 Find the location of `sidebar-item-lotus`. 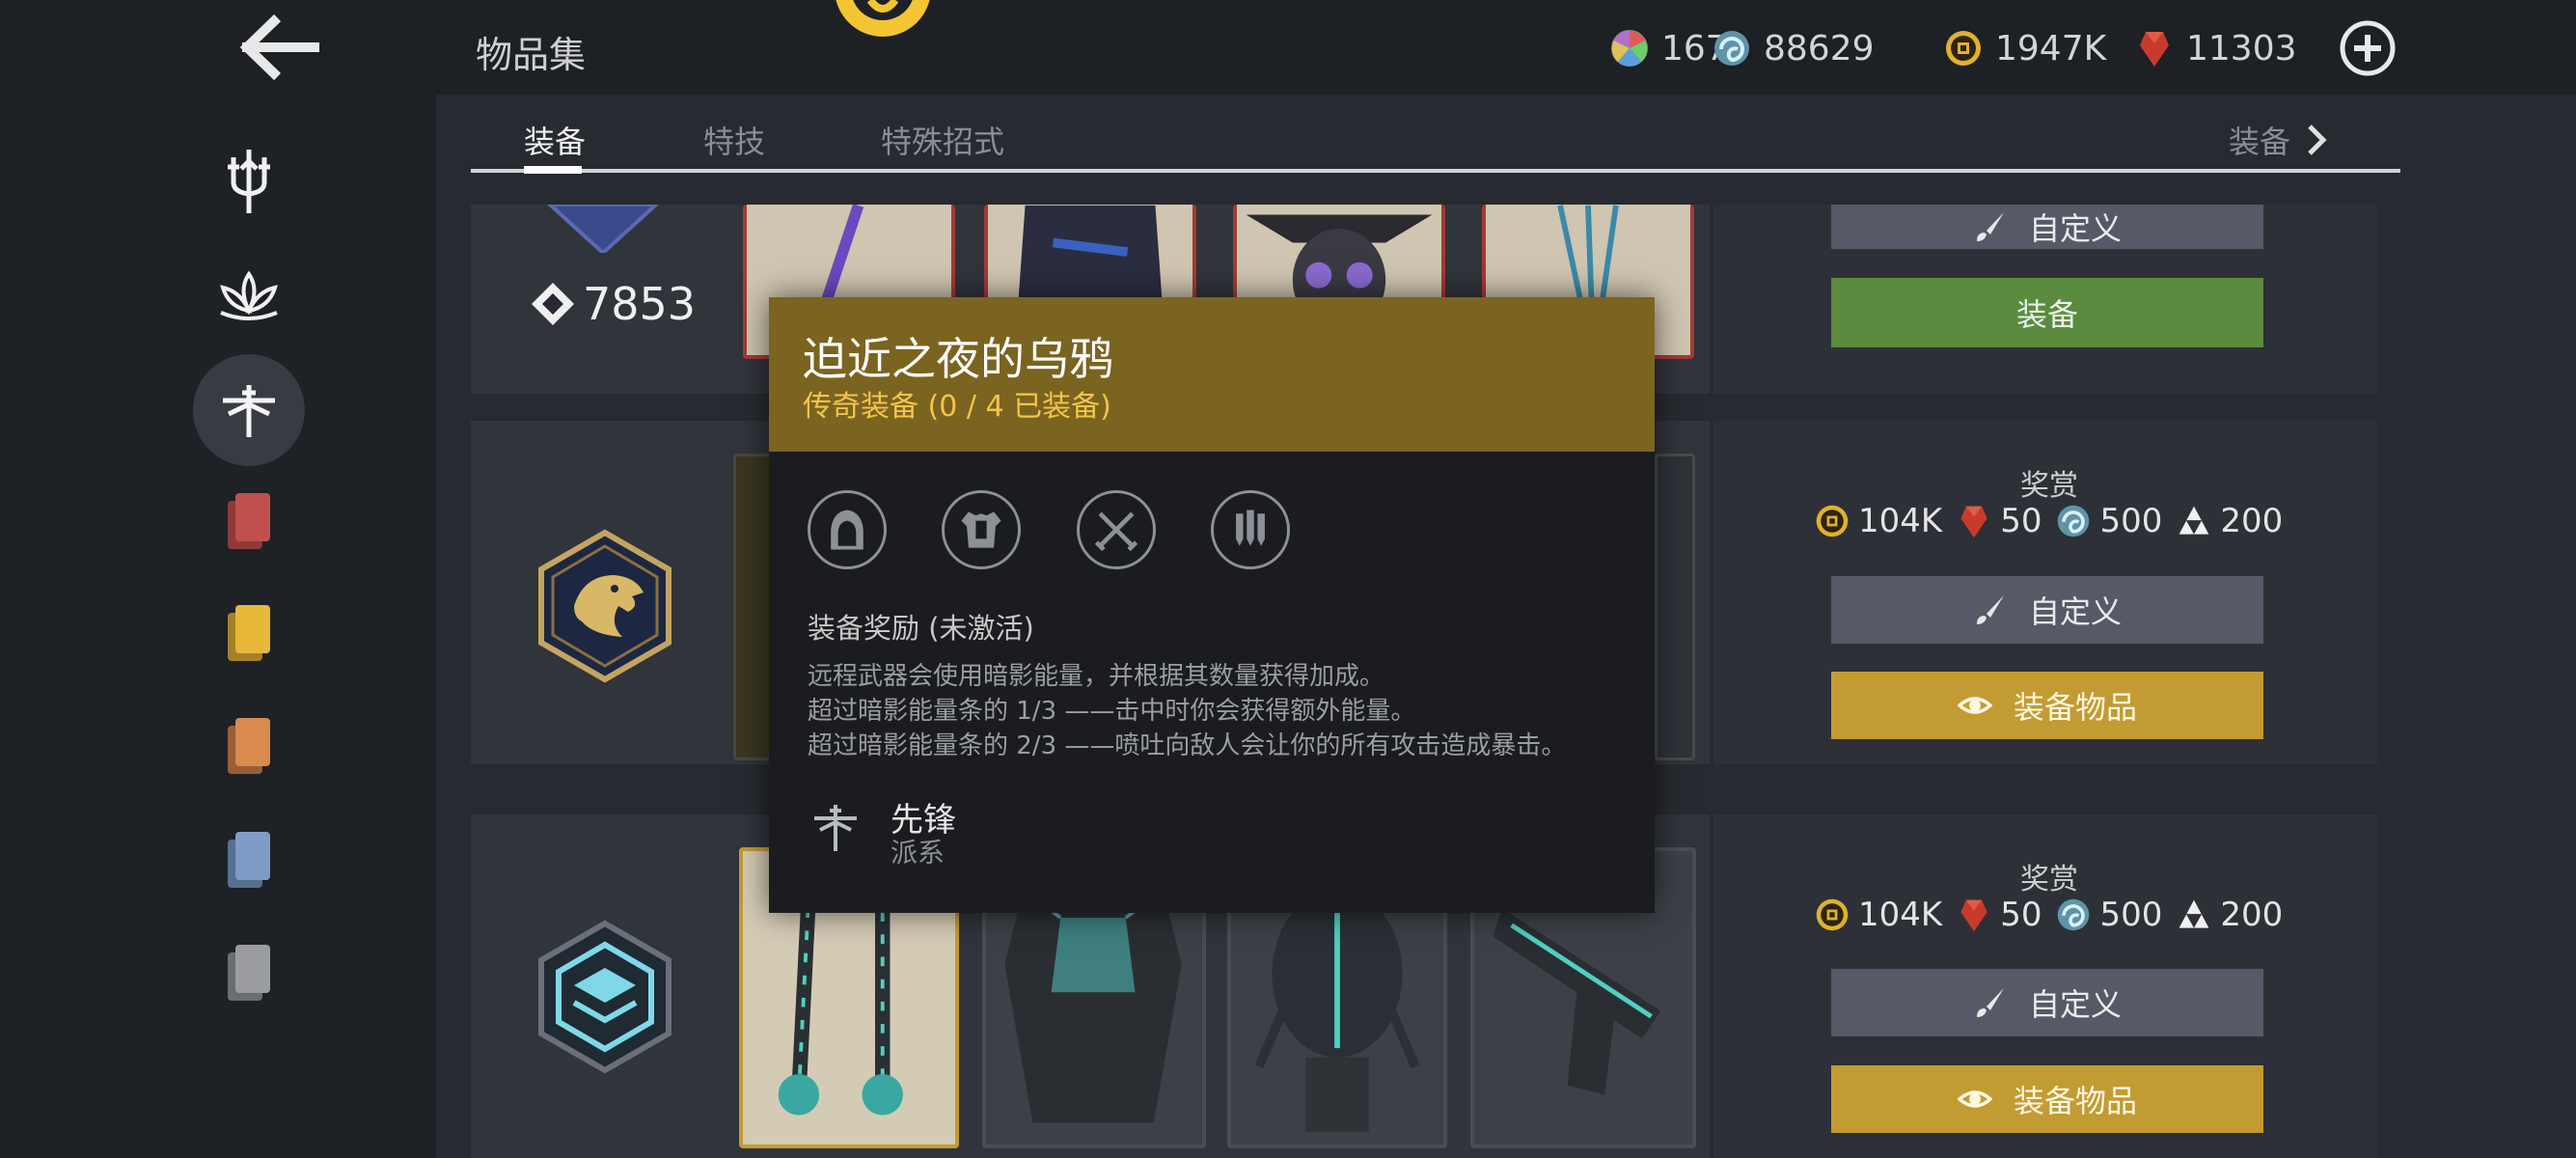

sidebar-item-lotus is located at coordinates (249, 297).